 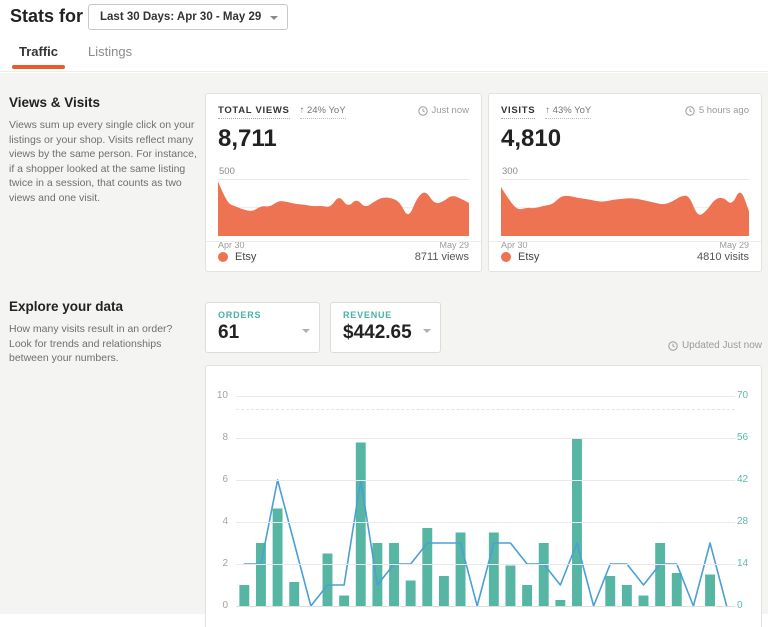 What do you see at coordinates (262, 327) in the screenshot?
I see `orders-dropdown: ORDERS 61` at bounding box center [262, 327].